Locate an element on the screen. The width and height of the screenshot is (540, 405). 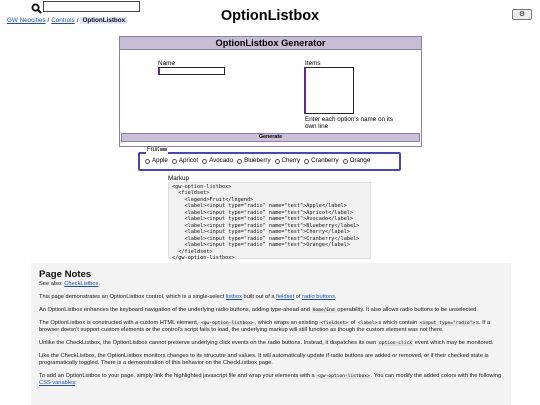
gear-icon: ⚙ is located at coordinates (522, 14).